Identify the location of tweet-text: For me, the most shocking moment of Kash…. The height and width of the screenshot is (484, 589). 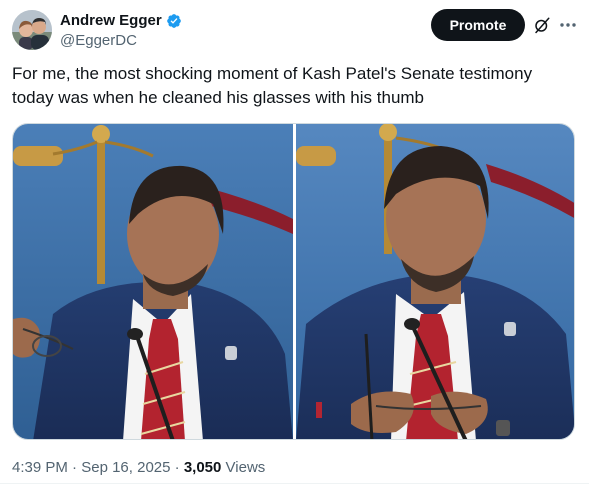
(292, 86).